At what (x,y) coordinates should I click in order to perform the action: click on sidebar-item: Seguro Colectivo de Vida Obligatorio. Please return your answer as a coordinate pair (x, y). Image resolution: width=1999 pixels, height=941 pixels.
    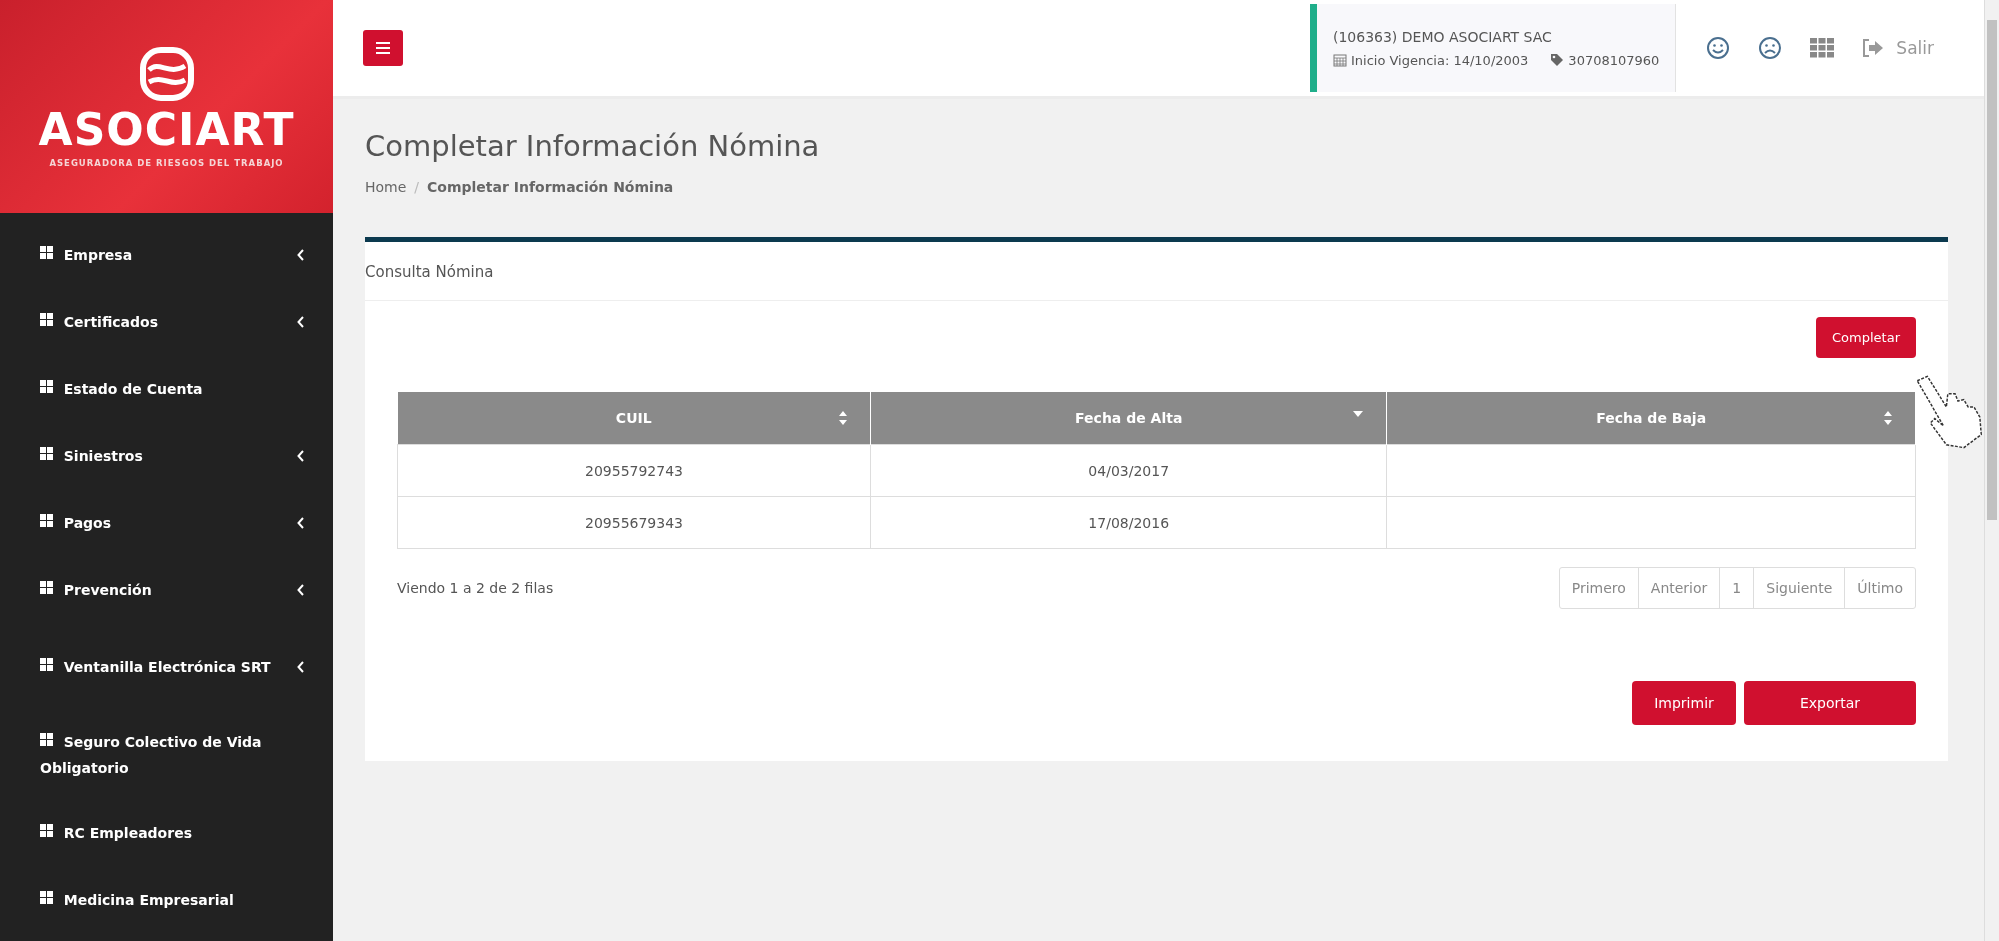
    Looking at the image, I should click on (166, 755).